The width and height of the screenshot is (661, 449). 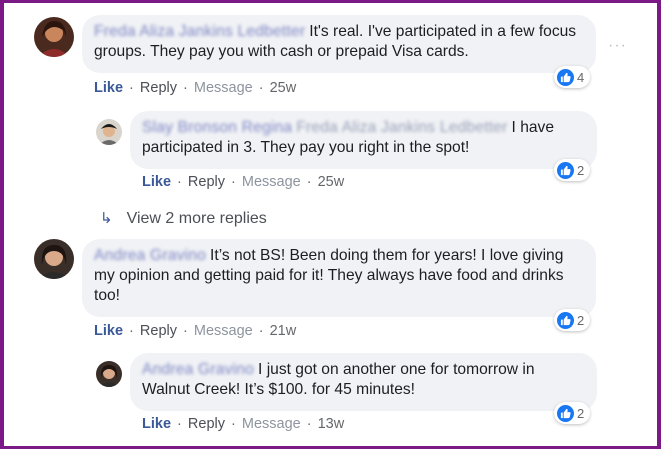 I want to click on comment-author: Freda Aliza Jankins Ledbetter, so click(x=199, y=31).